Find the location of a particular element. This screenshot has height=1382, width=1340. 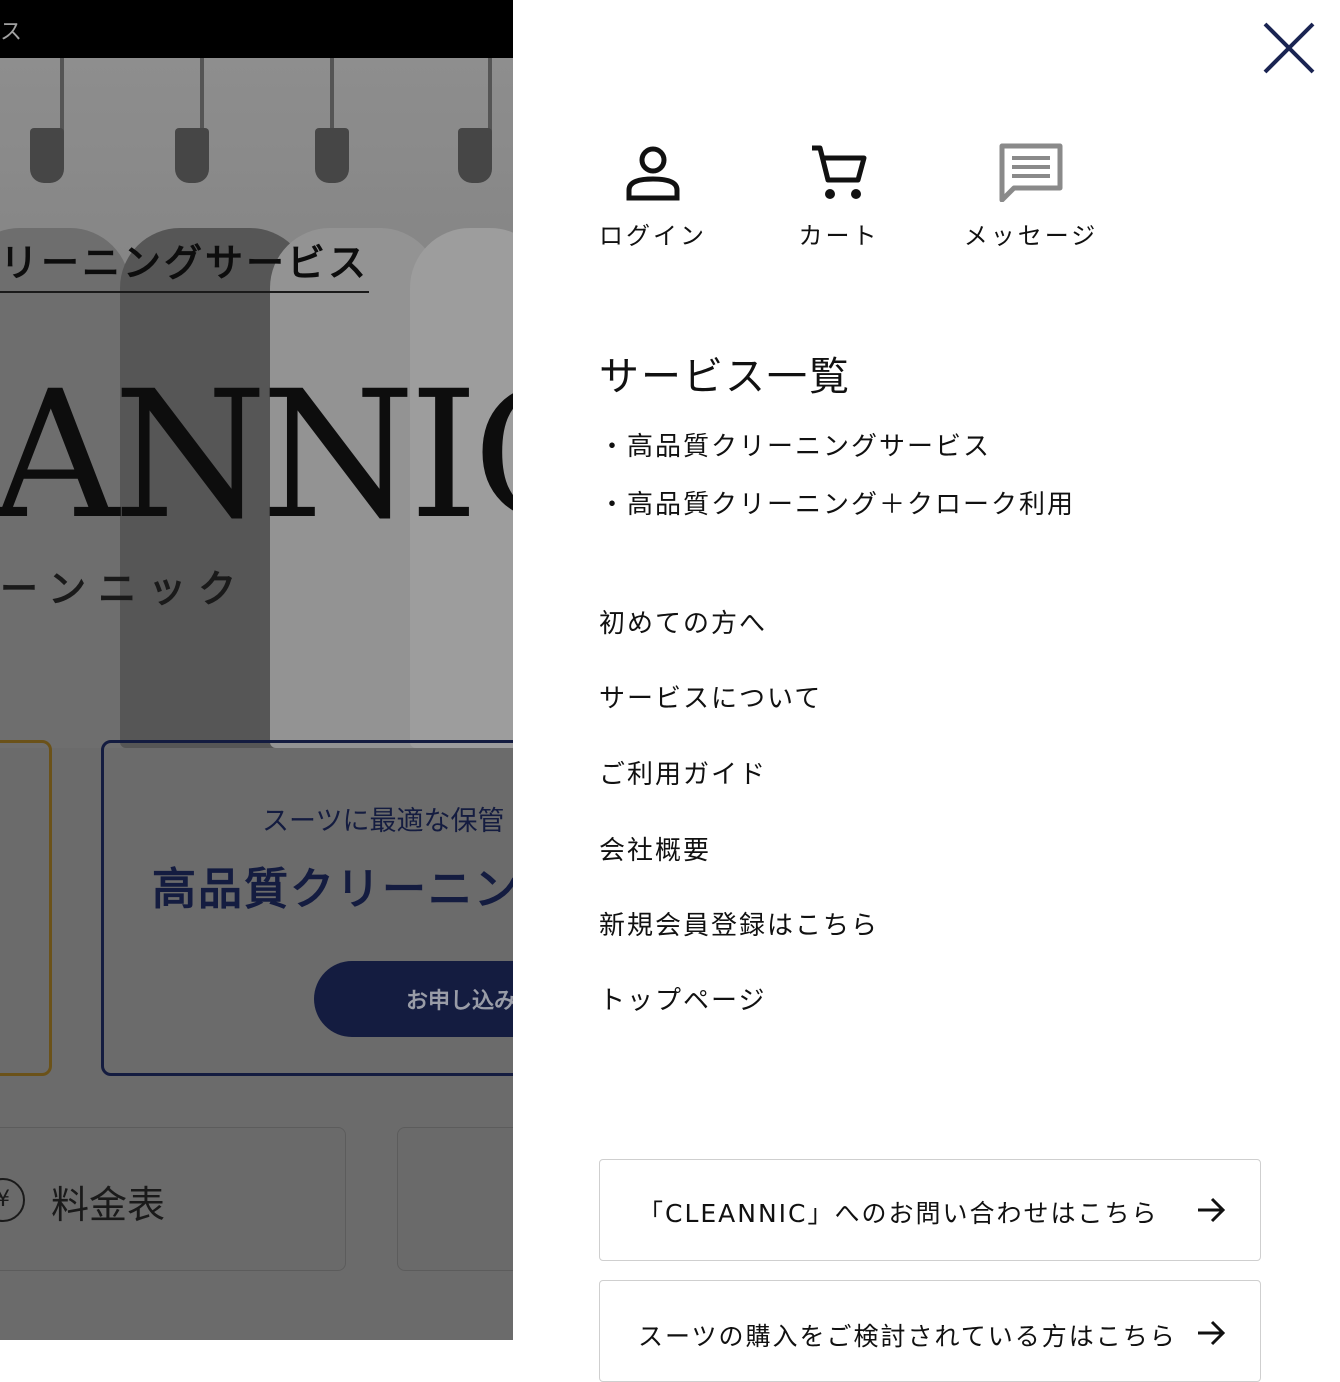

close-icon is located at coordinates (1289, 48).